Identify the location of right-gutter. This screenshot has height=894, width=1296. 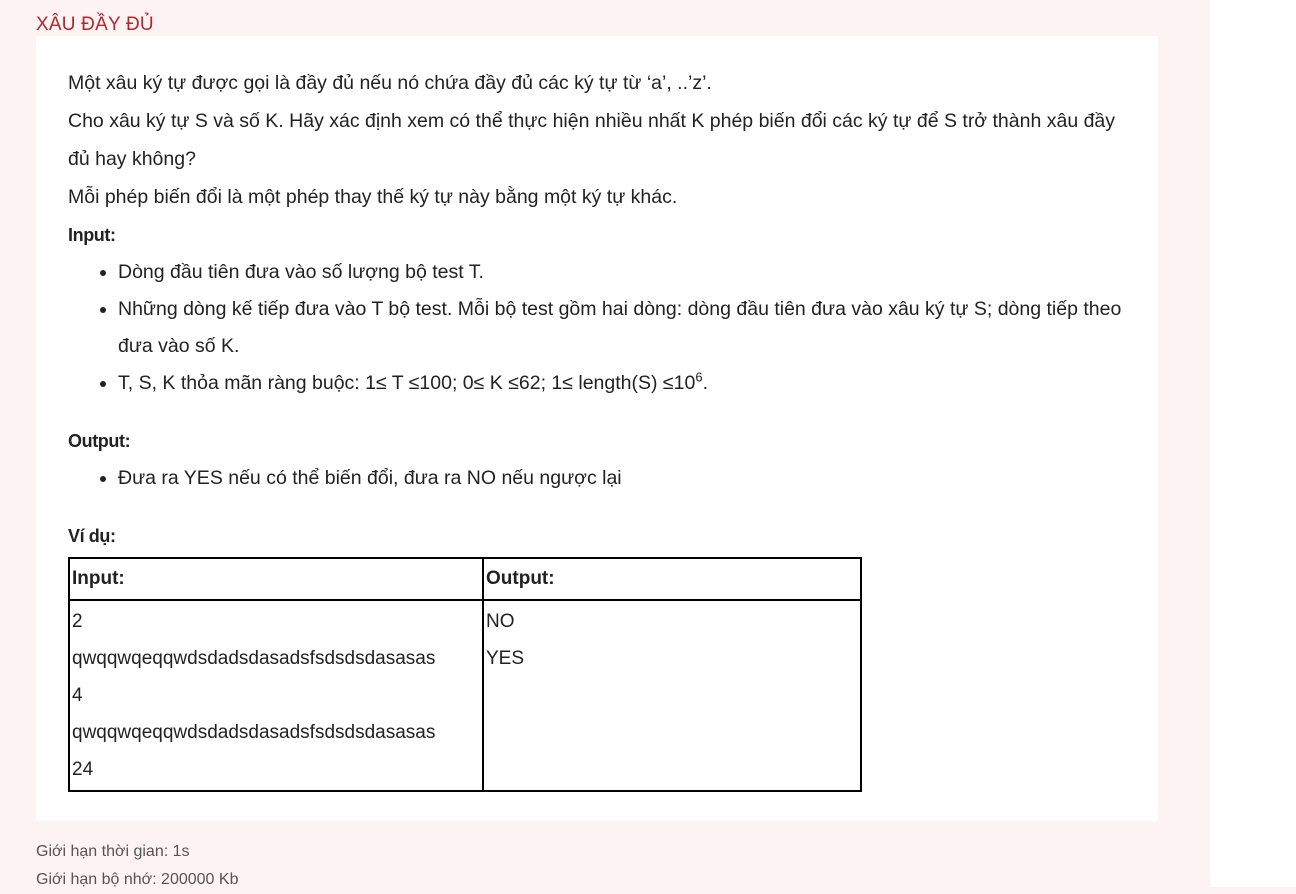
(1253, 443).